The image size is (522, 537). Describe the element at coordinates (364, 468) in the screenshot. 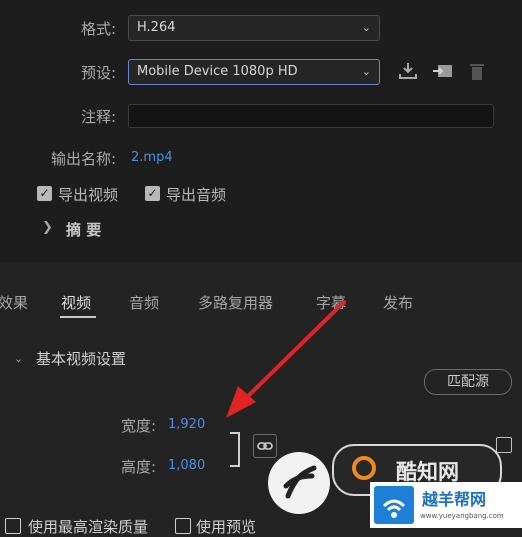

I see `watermark-circle-icon` at that location.